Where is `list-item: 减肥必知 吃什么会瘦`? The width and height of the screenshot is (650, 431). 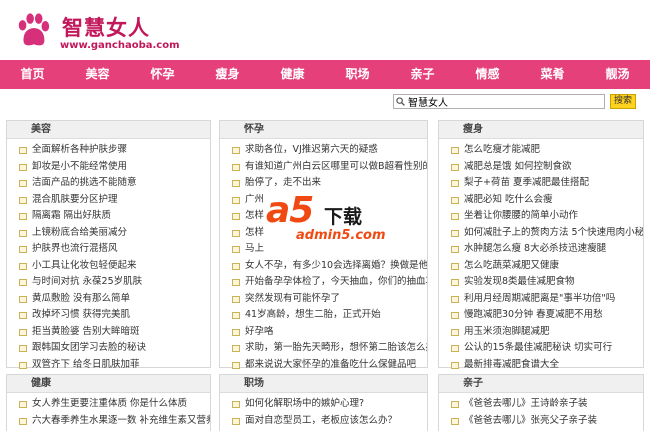 list-item: 减肥必知 吃什么会瘦 is located at coordinates (547, 200).